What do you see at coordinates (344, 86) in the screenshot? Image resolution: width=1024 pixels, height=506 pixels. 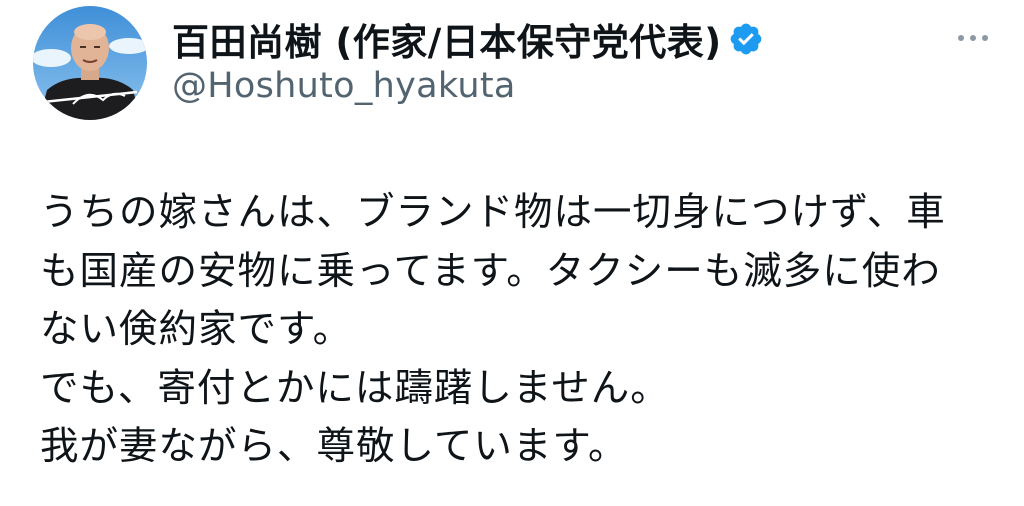 I see `author-handle: @Hoshuto_hyakuta` at bounding box center [344, 86].